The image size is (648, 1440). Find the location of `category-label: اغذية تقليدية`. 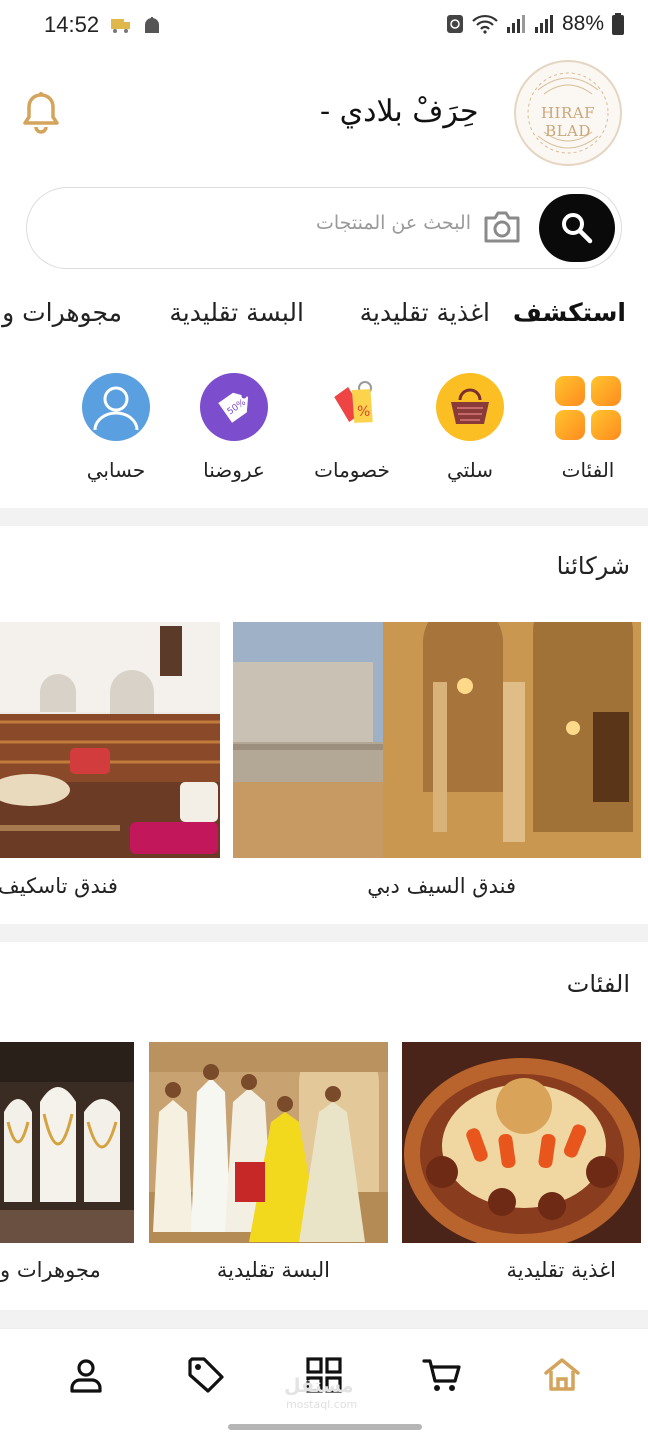

category-label: اغذية تقليدية is located at coordinates (561, 1270).